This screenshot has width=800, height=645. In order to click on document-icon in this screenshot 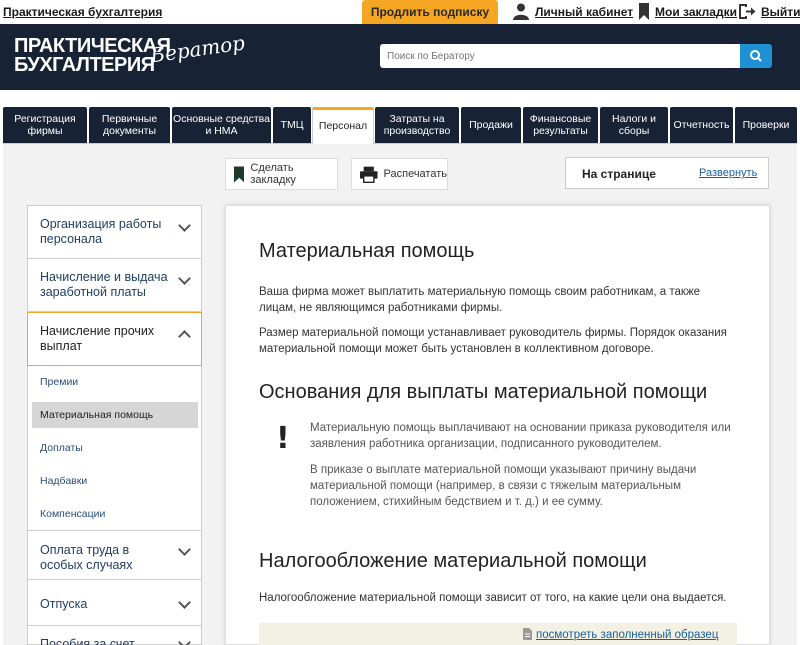, I will do `click(527, 634)`.